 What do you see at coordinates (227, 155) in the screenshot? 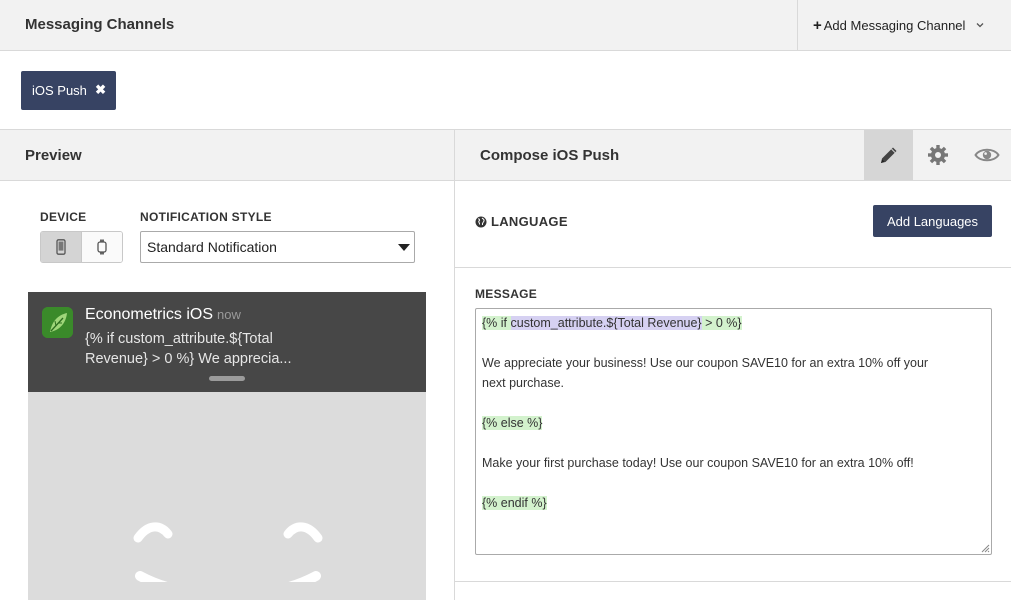
I see `preview-header: Preview` at bounding box center [227, 155].